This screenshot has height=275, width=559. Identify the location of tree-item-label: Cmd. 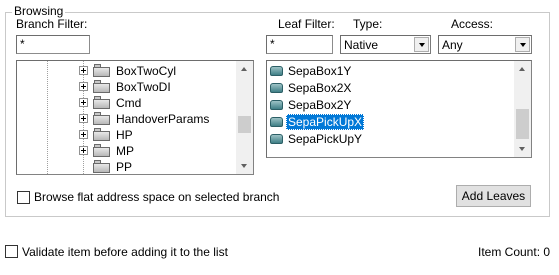
(129, 103).